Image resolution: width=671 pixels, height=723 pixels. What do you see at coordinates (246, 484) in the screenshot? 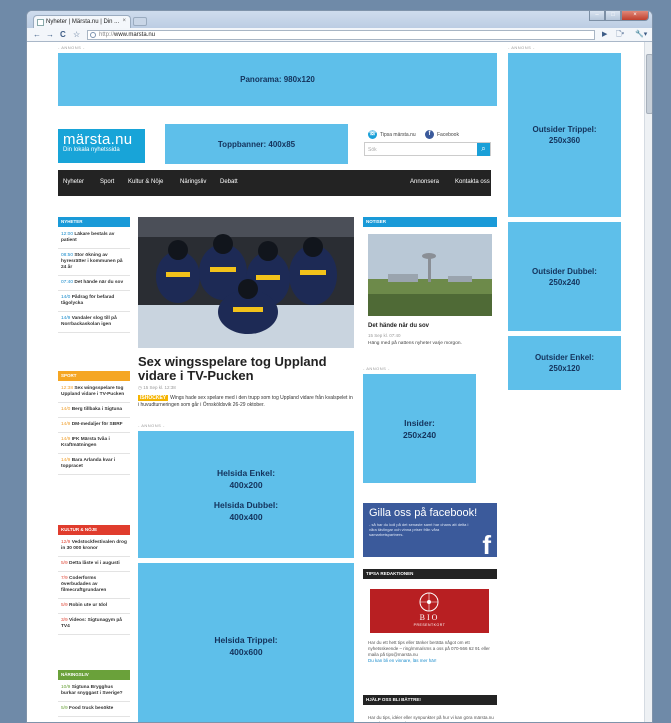
I see `ad-line: 400x200` at bounding box center [246, 484].